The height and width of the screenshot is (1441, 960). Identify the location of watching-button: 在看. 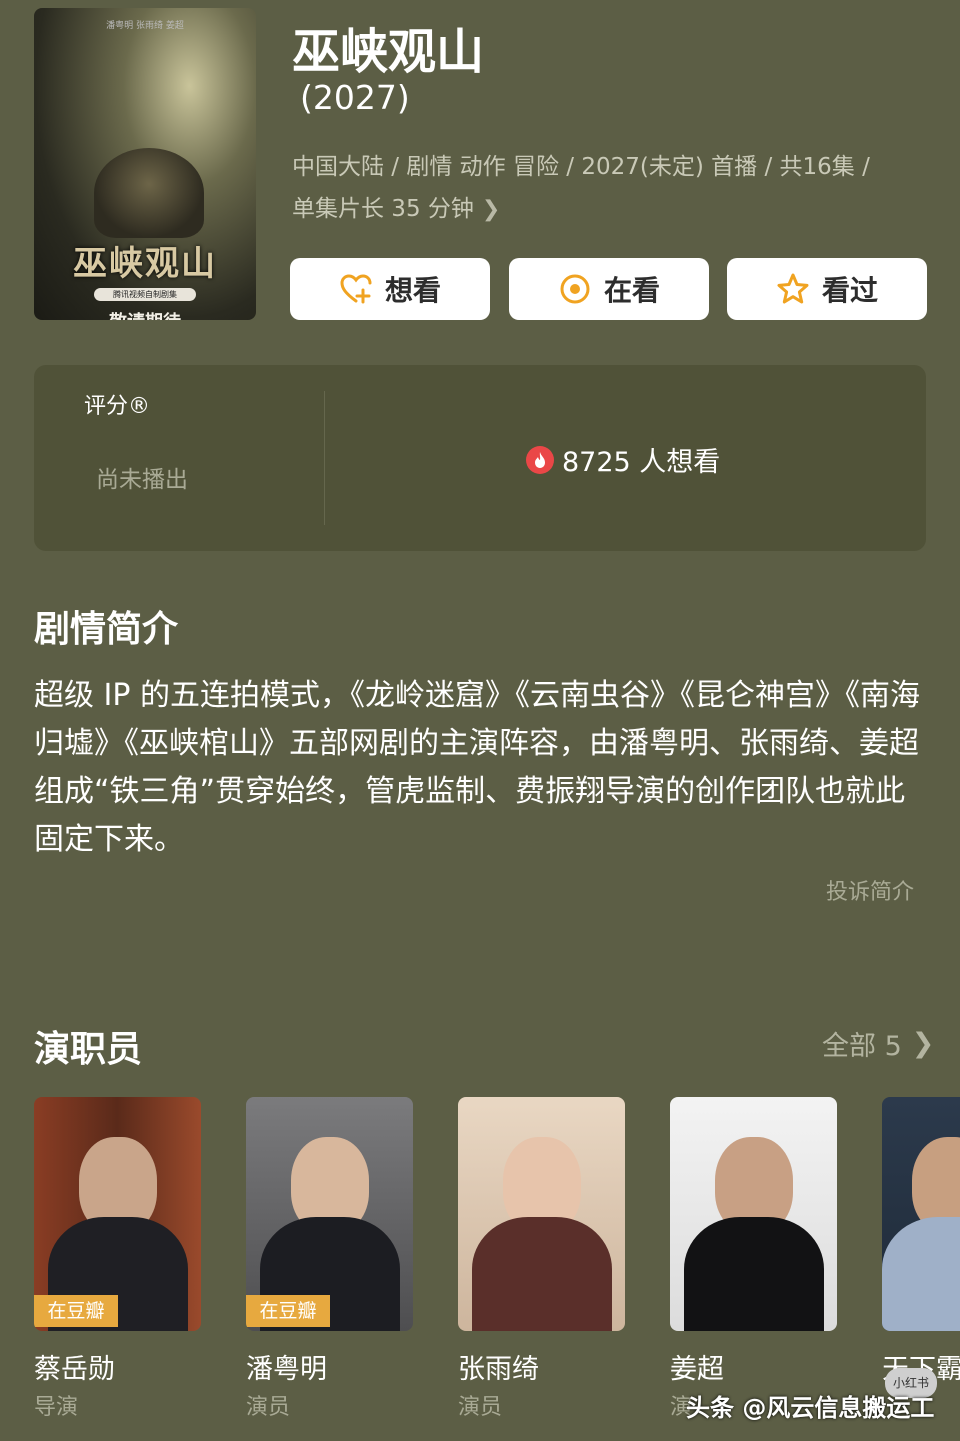
(609, 289).